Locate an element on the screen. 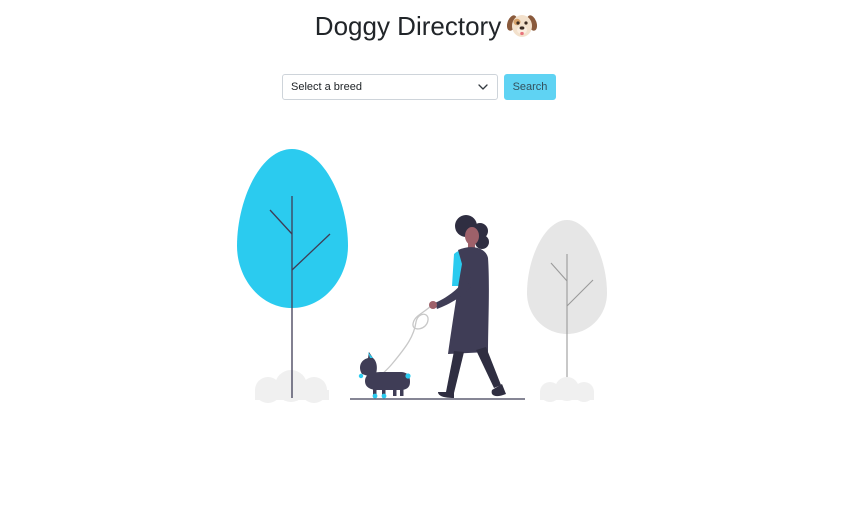  breed-select: Select a breed is located at coordinates (390, 87).